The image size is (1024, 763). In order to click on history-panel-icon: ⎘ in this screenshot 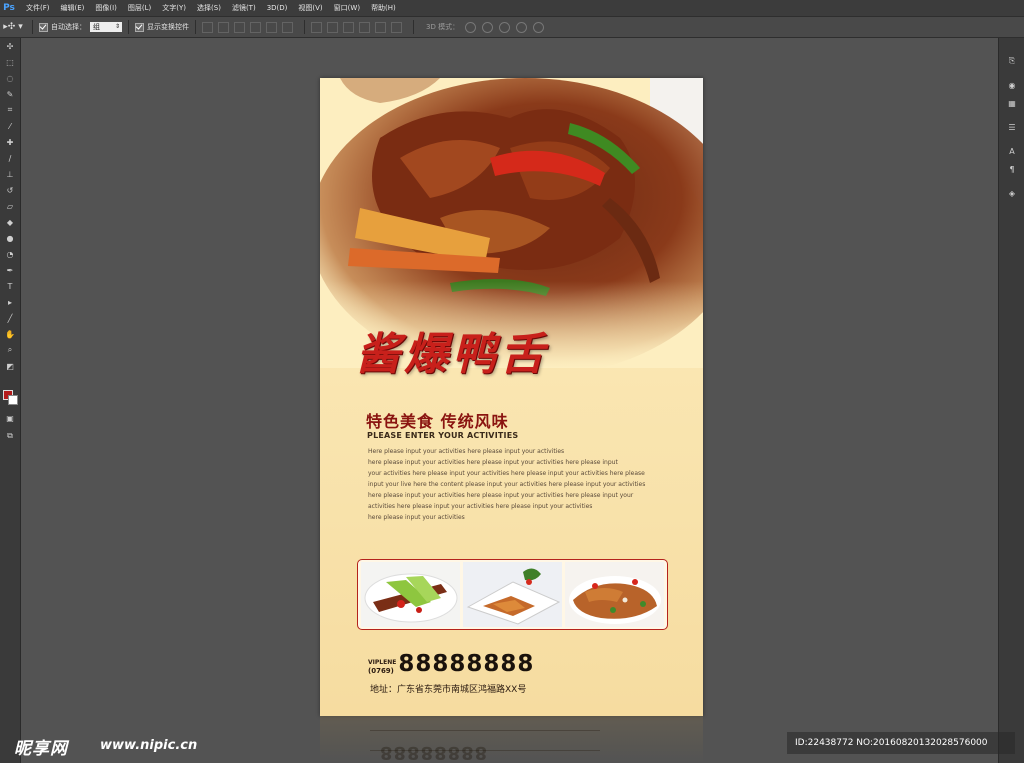, I will do `click(1011, 61)`.